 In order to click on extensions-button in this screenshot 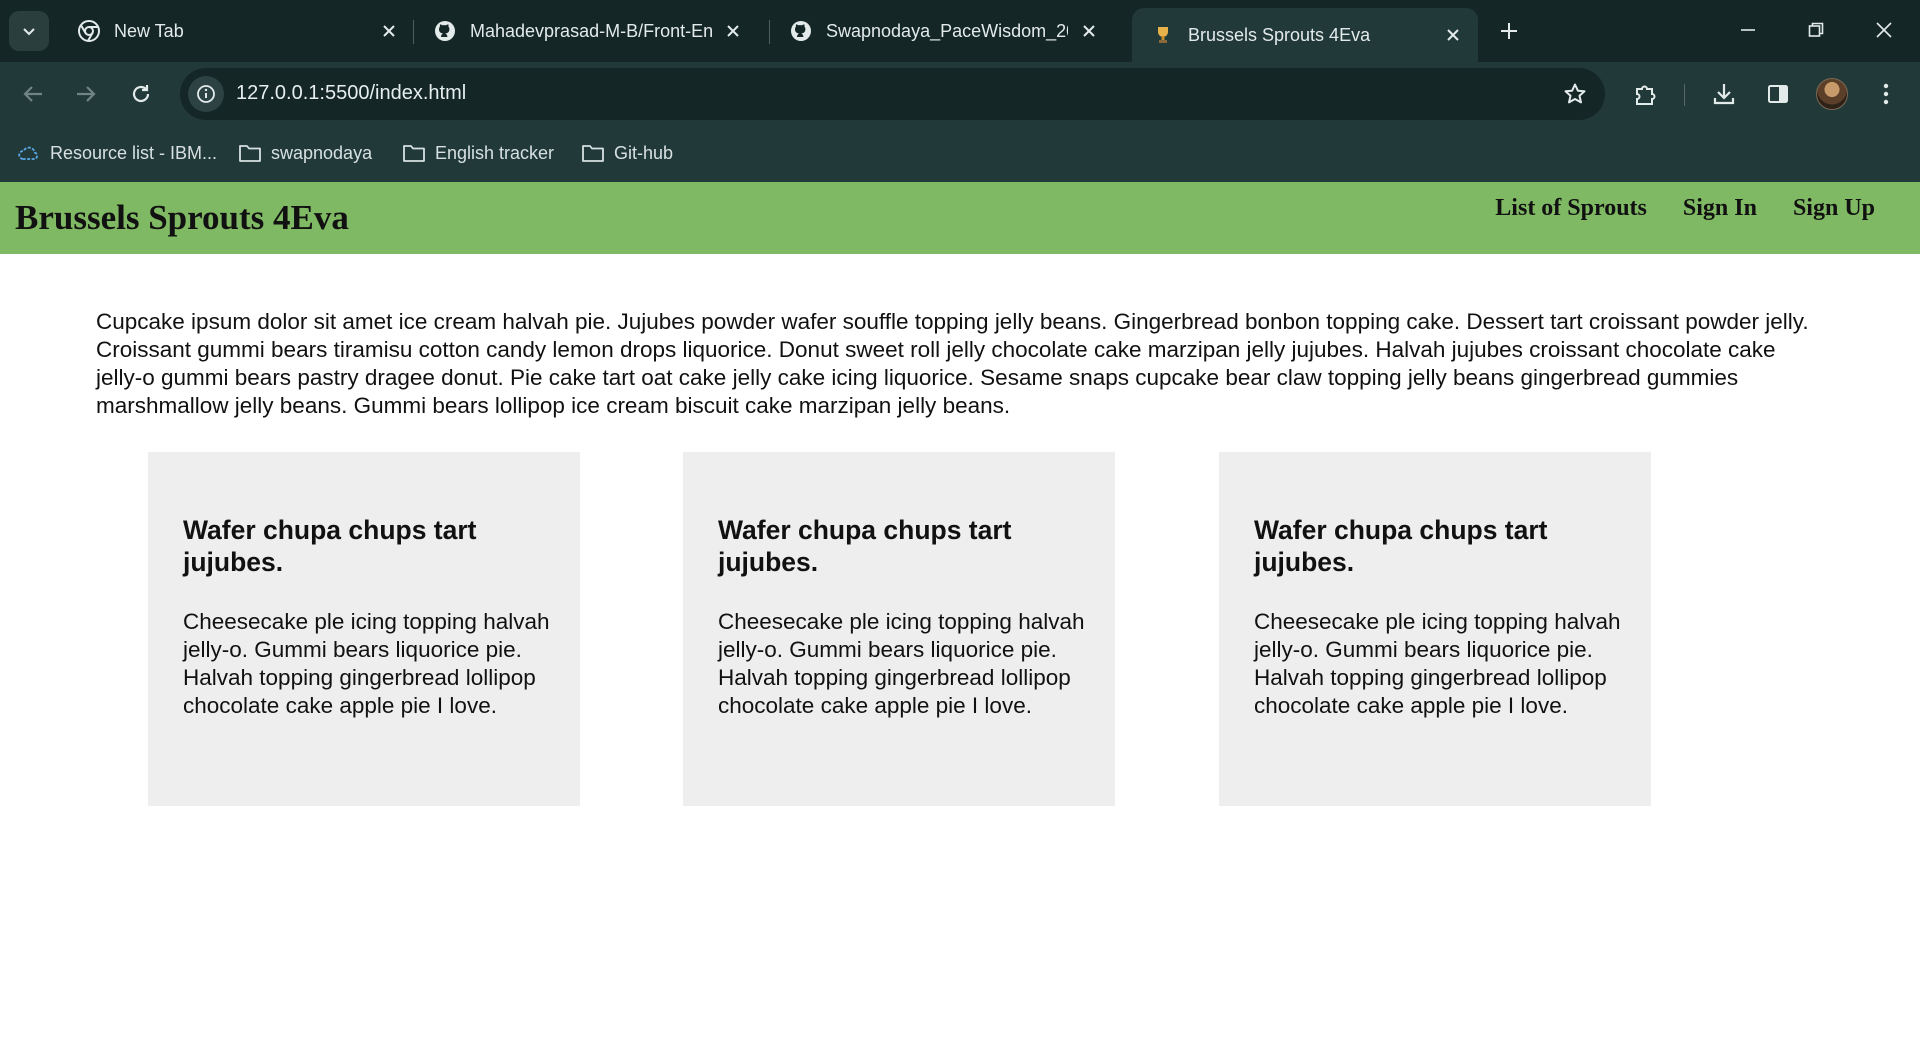, I will do `click(1646, 94)`.